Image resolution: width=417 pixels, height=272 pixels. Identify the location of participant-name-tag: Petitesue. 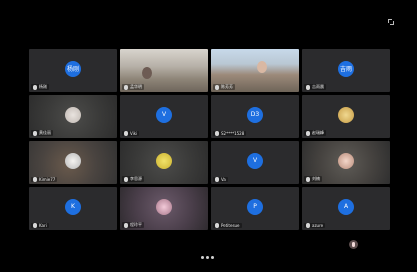
(227, 225).